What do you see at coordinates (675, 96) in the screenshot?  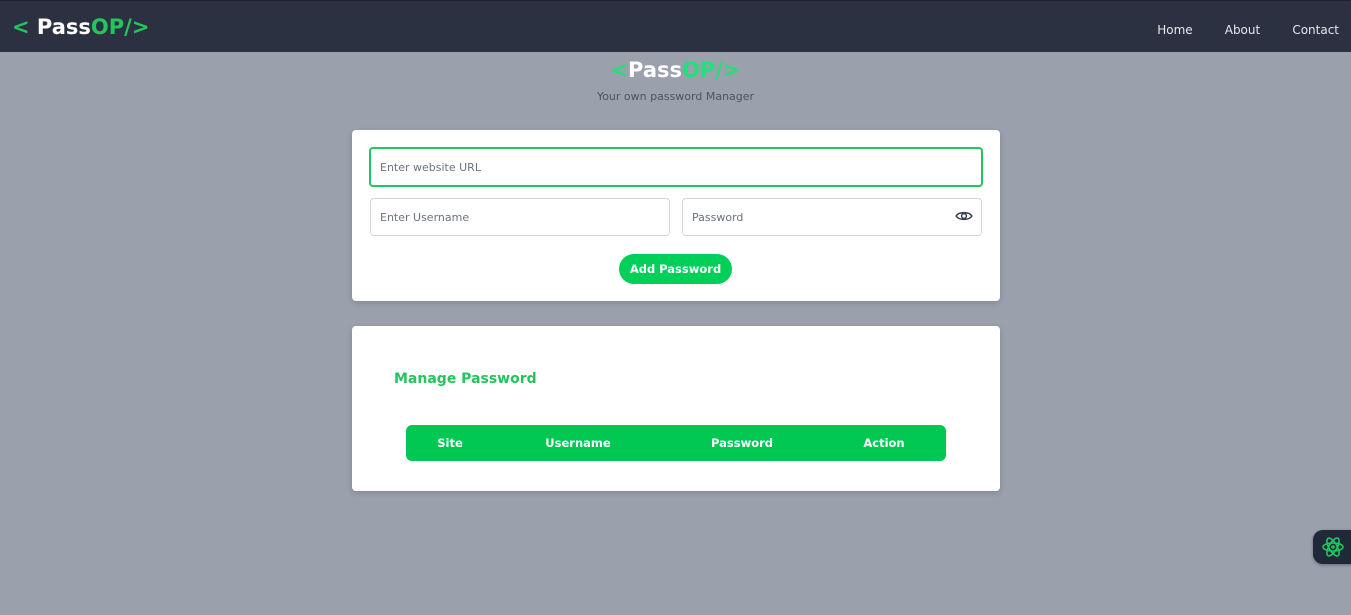 I see `hero-subtitle: Your own password Manager` at bounding box center [675, 96].